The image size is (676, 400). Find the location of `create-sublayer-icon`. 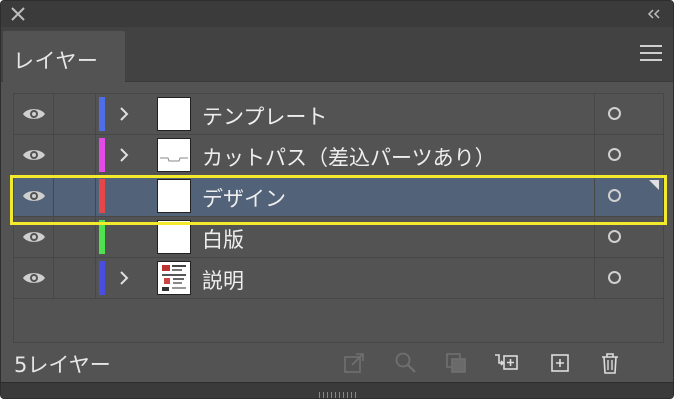

create-sublayer-icon is located at coordinates (506, 363).